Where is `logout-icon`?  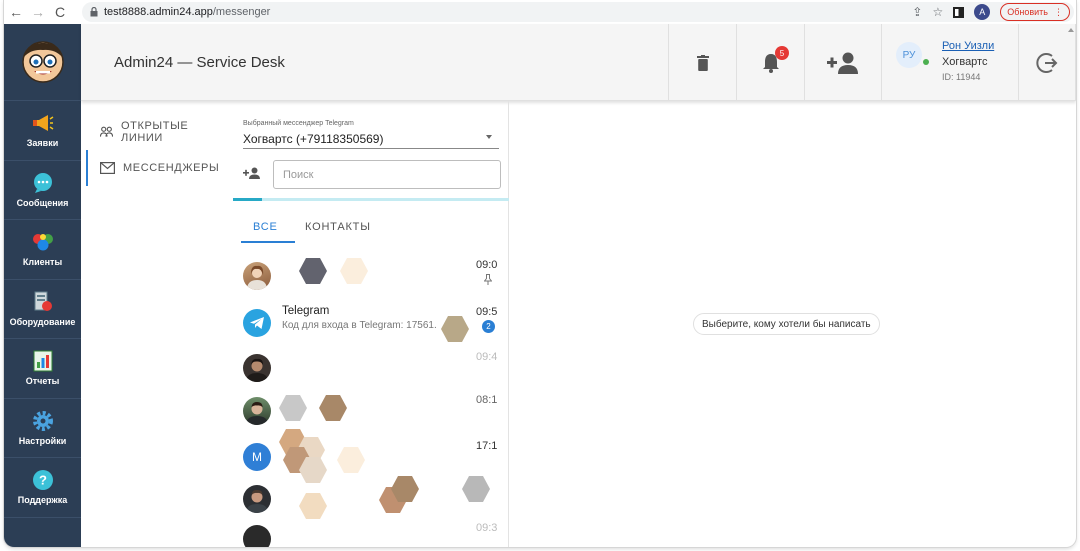 logout-icon is located at coordinates (1047, 62).